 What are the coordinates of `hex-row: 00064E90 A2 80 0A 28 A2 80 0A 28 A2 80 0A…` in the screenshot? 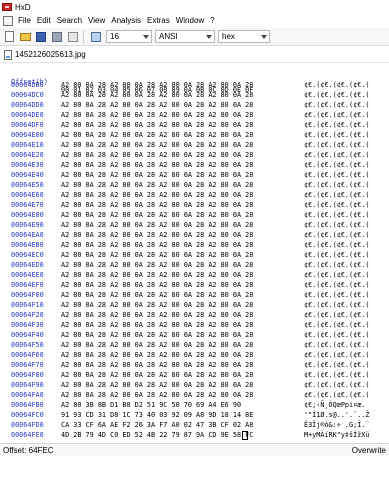 It's located at (194, 225).